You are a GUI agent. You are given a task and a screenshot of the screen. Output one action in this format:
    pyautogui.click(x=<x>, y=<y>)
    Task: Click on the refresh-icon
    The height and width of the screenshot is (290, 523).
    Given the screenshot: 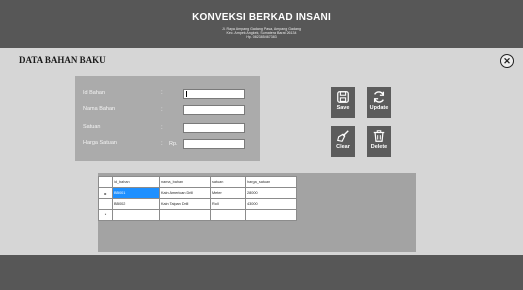 What is the action you would take?
    pyautogui.click(x=379, y=97)
    